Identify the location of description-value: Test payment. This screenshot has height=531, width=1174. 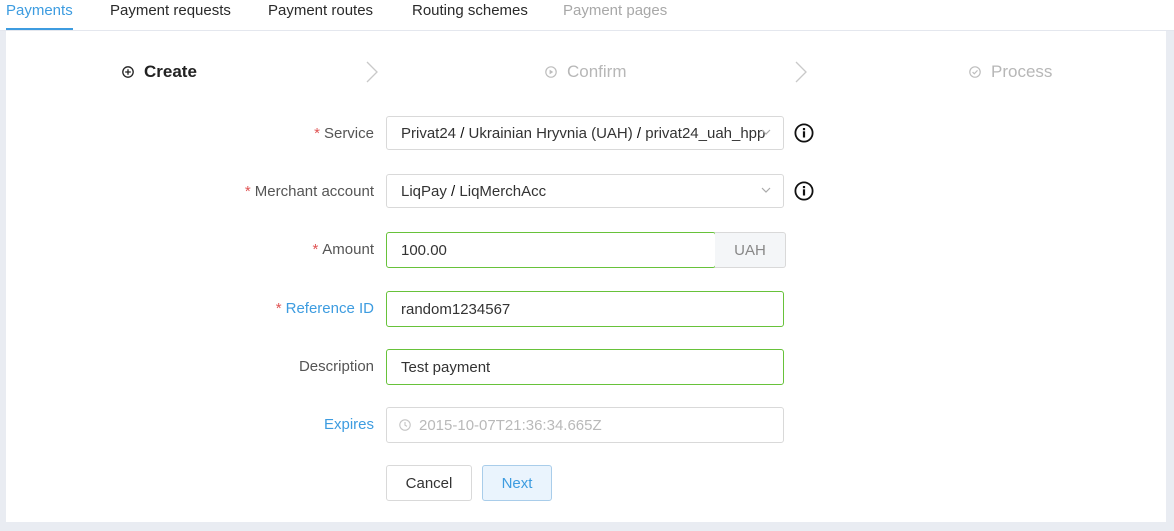
(446, 367).